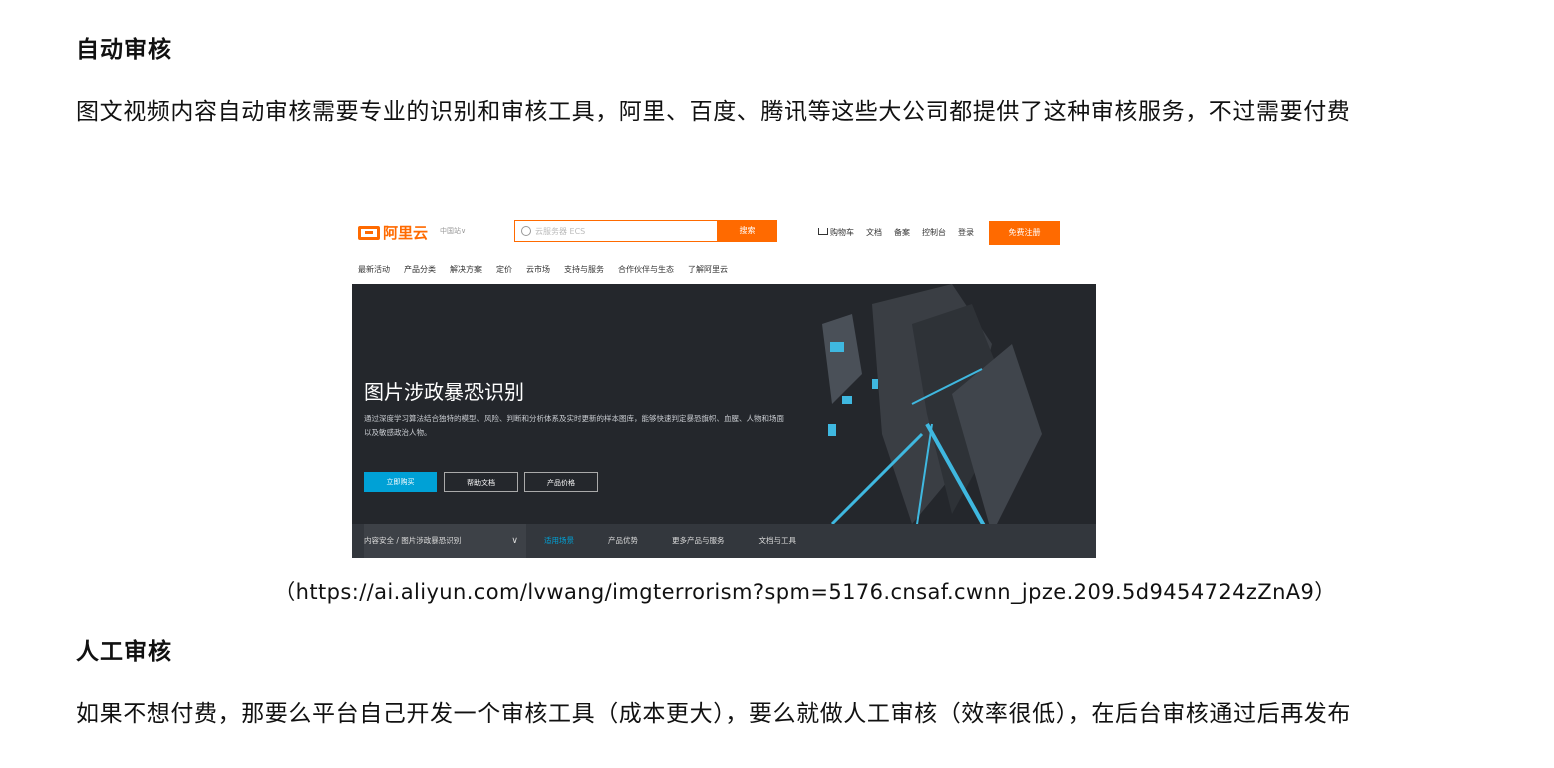  Describe the element at coordinates (934, 232) in the screenshot. I see `console-link: 控制台` at that location.